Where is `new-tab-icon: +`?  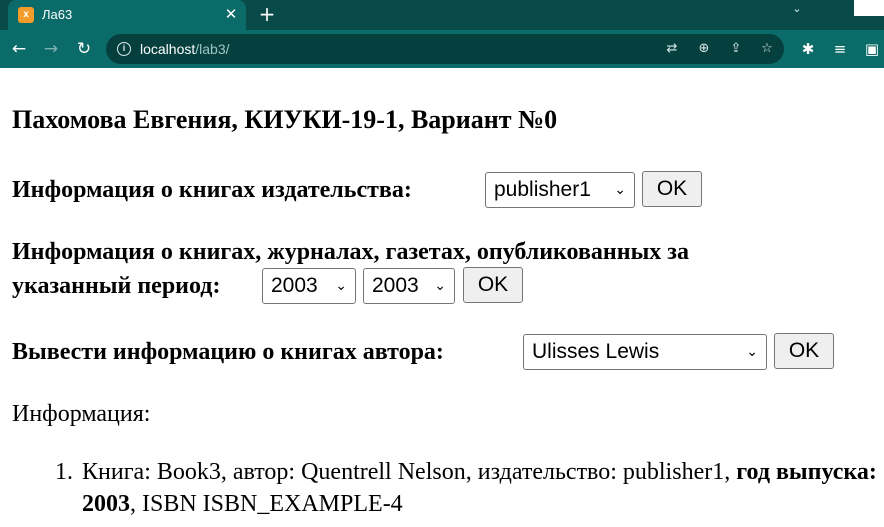 new-tab-icon: + is located at coordinates (267, 14).